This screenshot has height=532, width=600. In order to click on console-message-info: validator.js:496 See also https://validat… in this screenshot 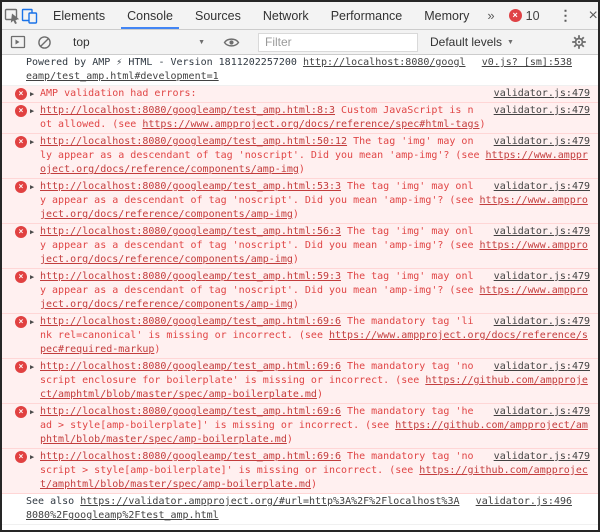, I will do `click(300, 509)`.